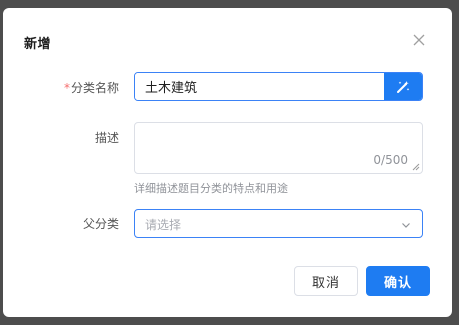 This screenshot has width=459, height=325. What do you see at coordinates (106, 138) in the screenshot?
I see `description-label: 描述` at bounding box center [106, 138].